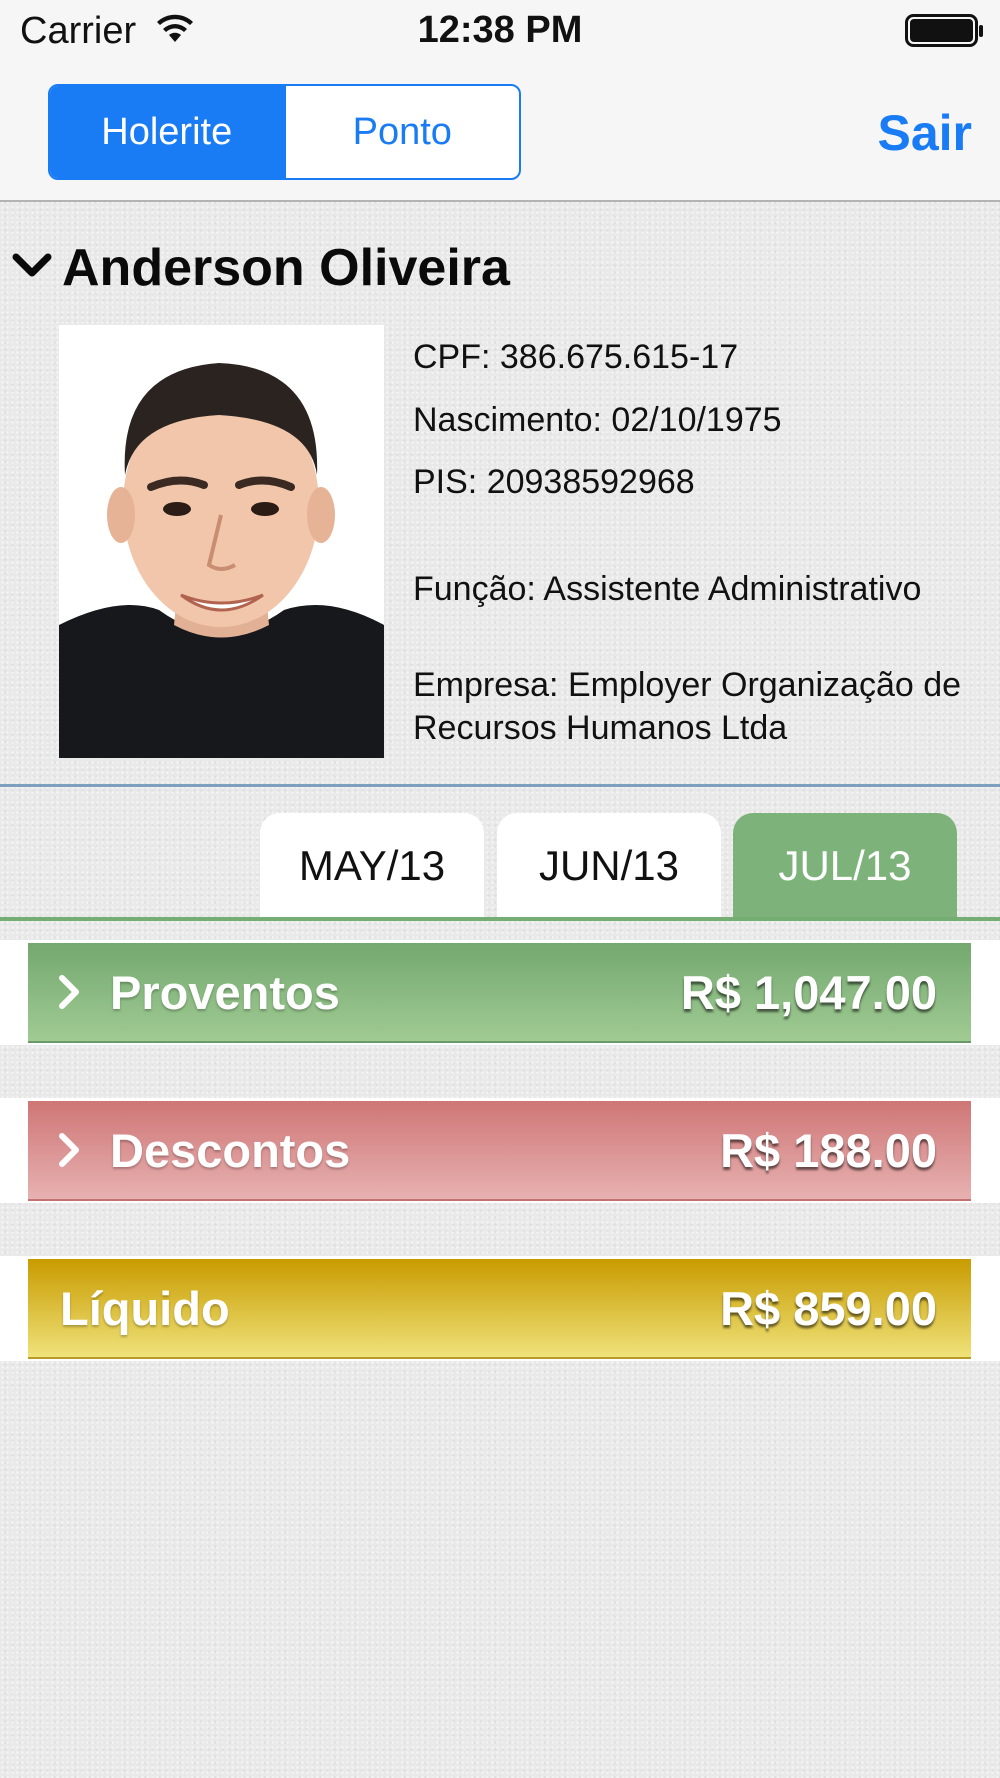 The image size is (1000, 1778). I want to click on cpf-value: CPF: 386.675.615-17, so click(576, 357).